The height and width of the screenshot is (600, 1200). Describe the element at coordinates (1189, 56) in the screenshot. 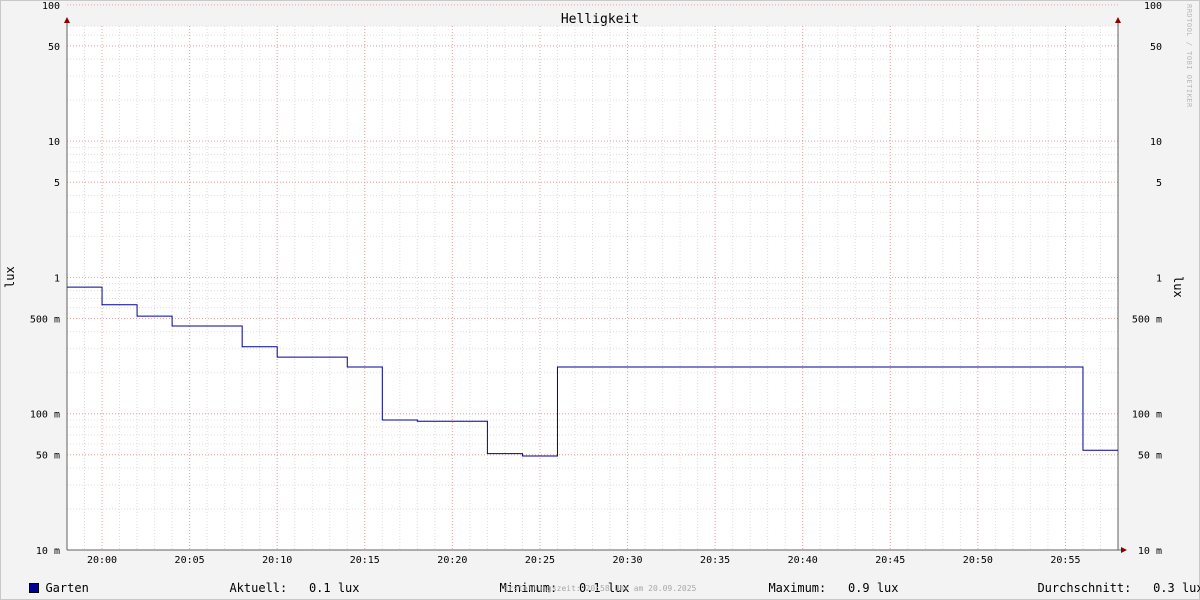

I see `rrdtool-credit: RRDTOOL / TOBI OETIKER` at that location.